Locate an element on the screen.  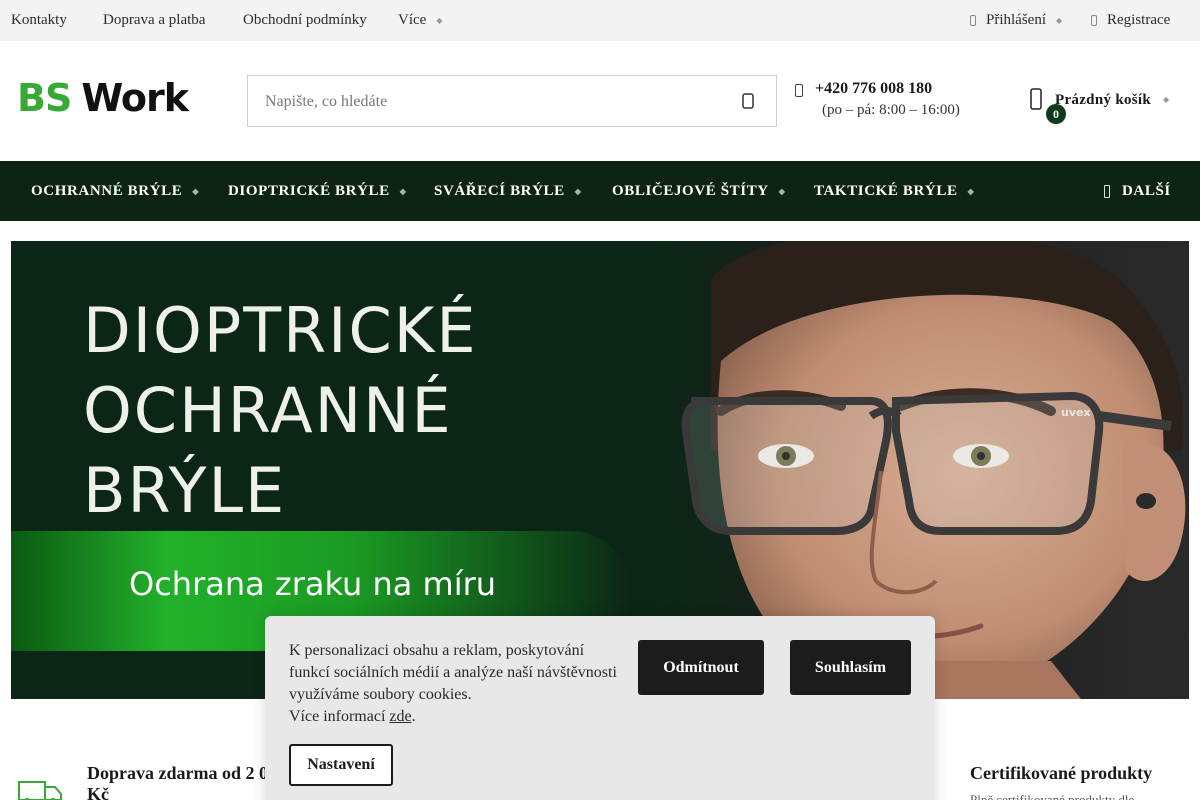
topbar-link-kontakty: Kontakty is located at coordinates (39, 20).